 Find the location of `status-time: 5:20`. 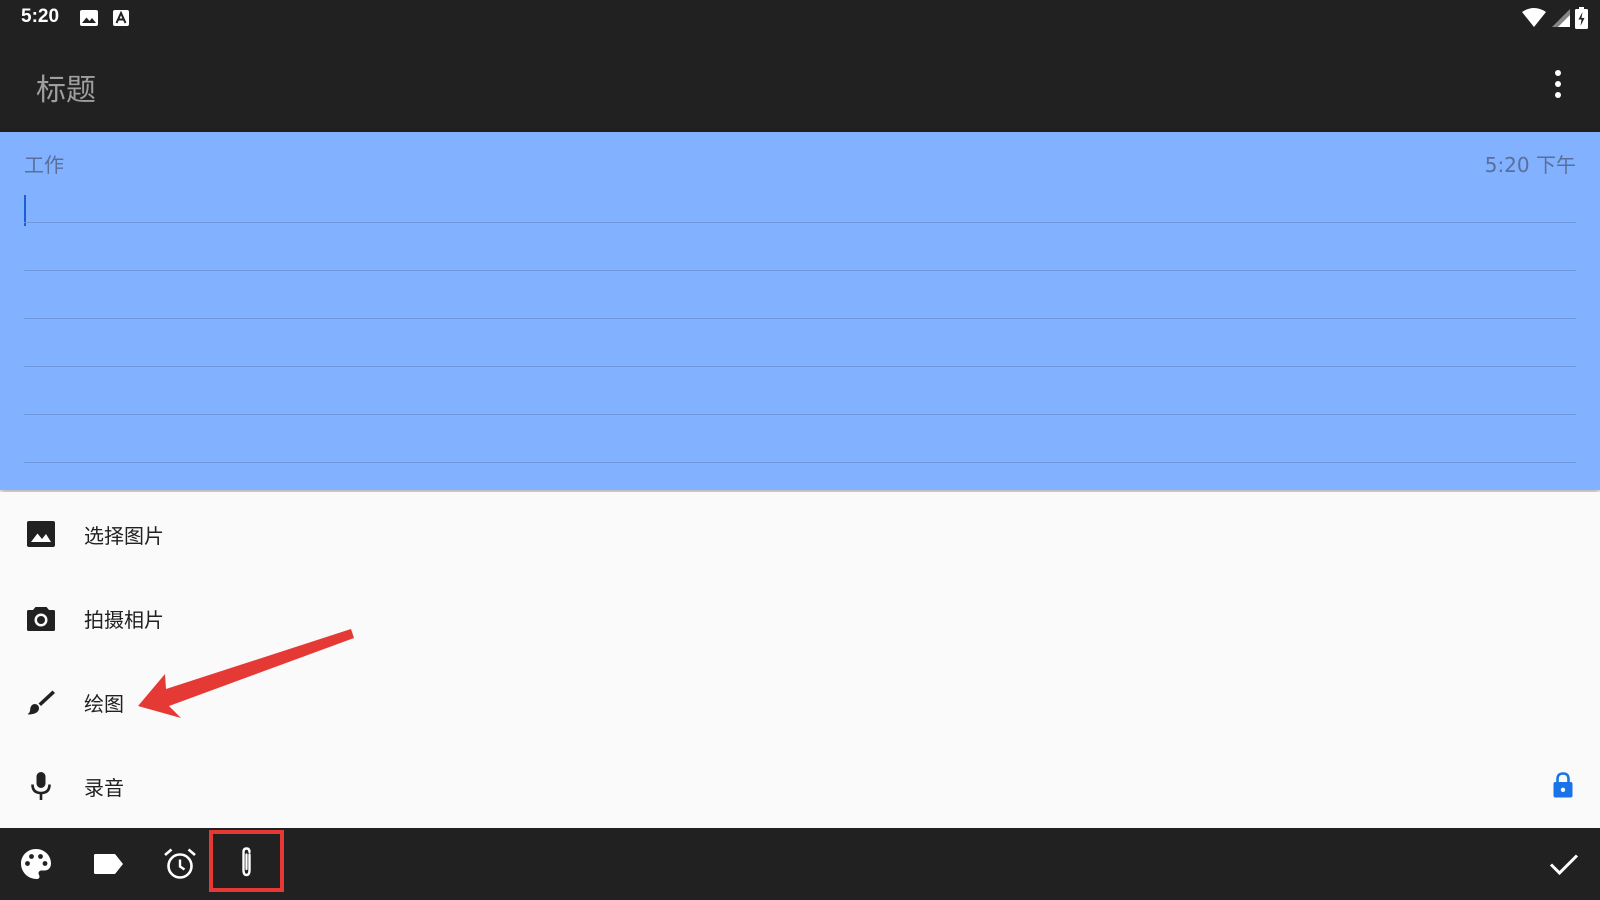

status-time: 5:20 is located at coordinates (40, 16).